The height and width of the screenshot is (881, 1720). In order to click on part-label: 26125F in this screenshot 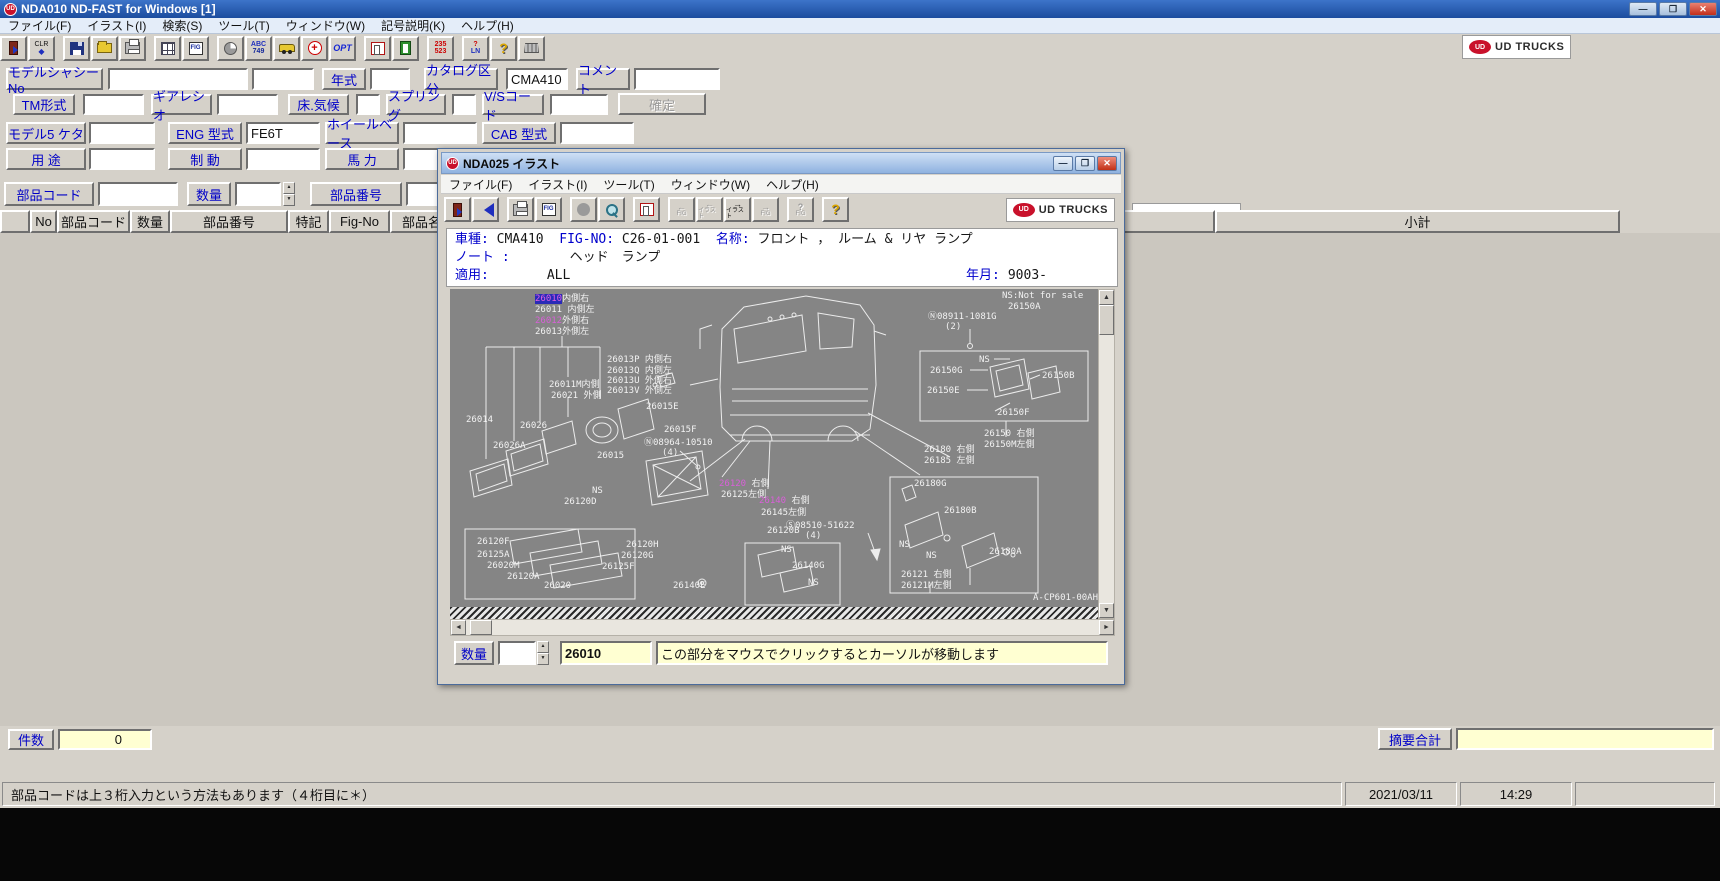, I will do `click(618, 567)`.